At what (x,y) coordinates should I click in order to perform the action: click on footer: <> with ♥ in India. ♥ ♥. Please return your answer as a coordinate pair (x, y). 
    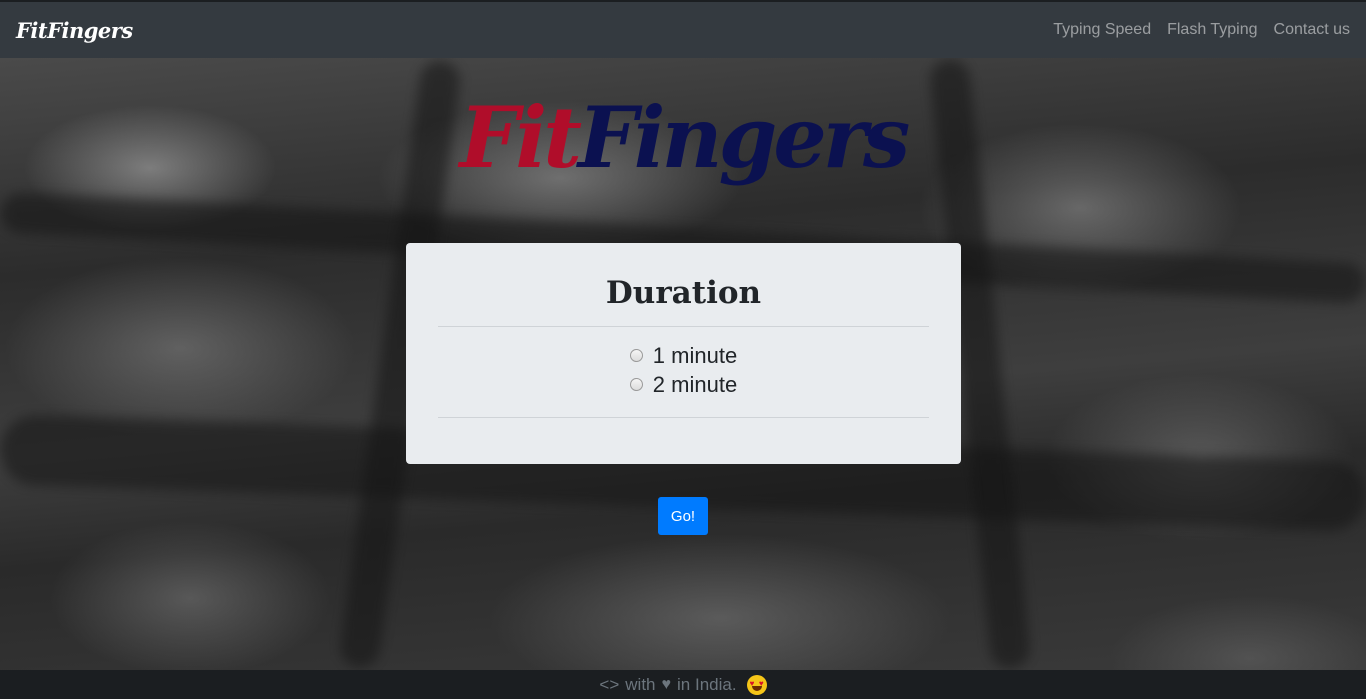
    Looking at the image, I should click on (683, 684).